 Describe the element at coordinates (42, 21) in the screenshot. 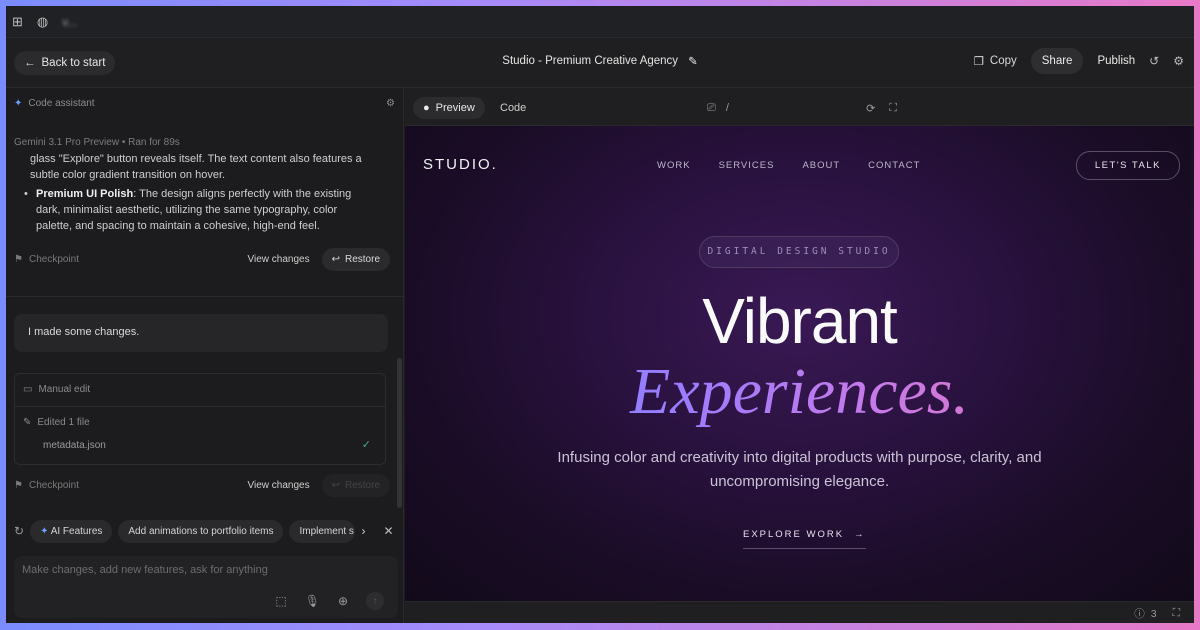

I see `globe-icon: ◍` at that location.